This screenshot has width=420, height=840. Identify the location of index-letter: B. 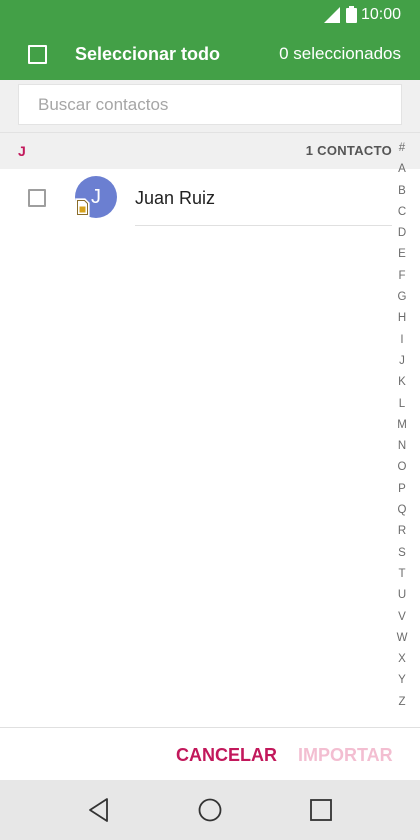
(402, 191).